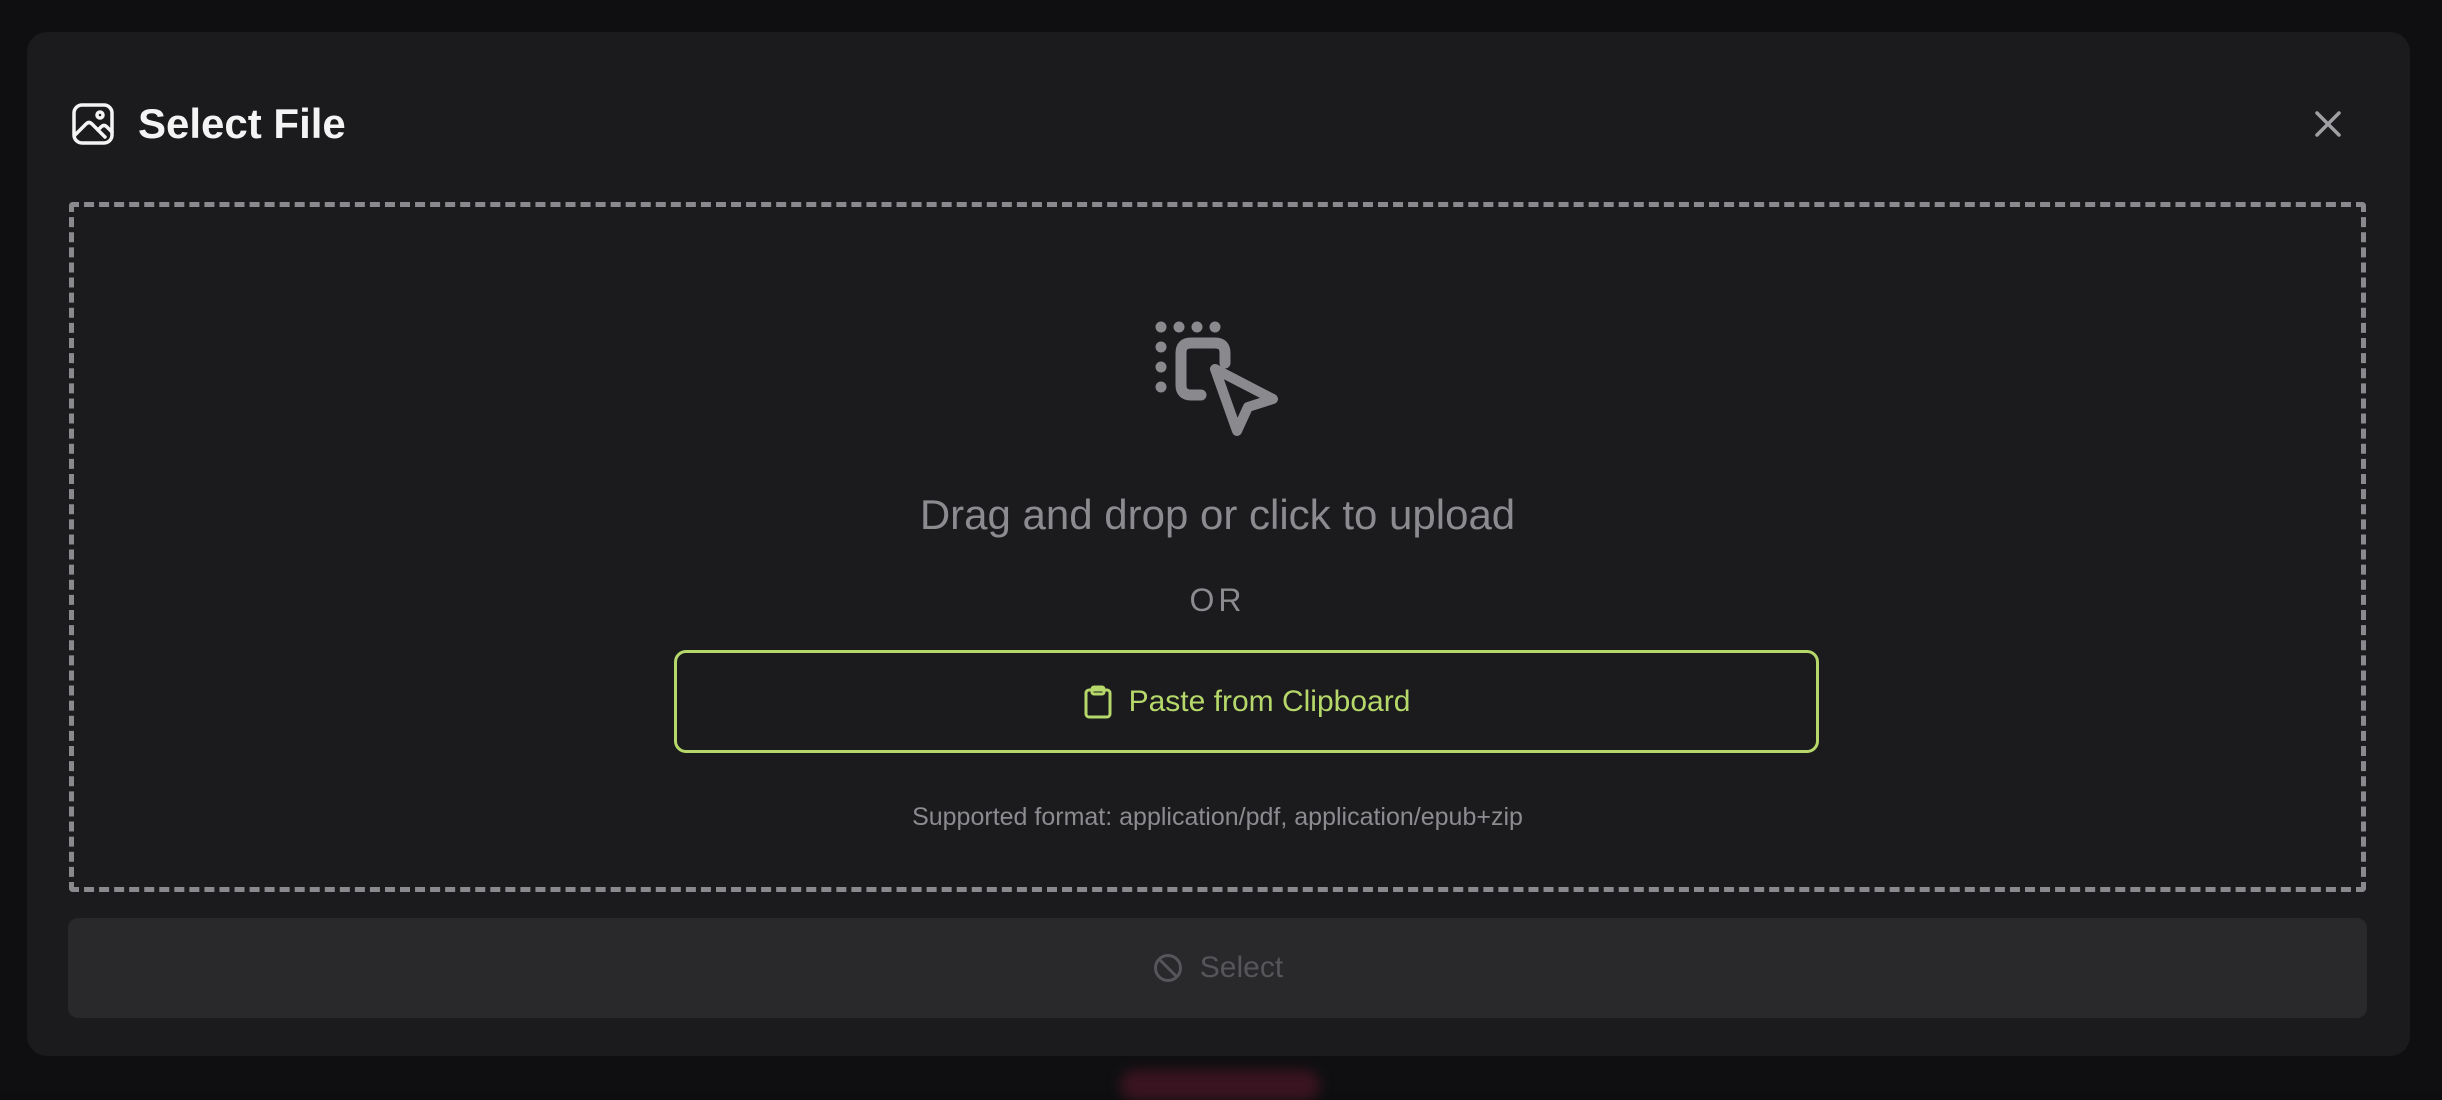  What do you see at coordinates (1218, 384) in the screenshot?
I see `drag-drop-icon` at bounding box center [1218, 384].